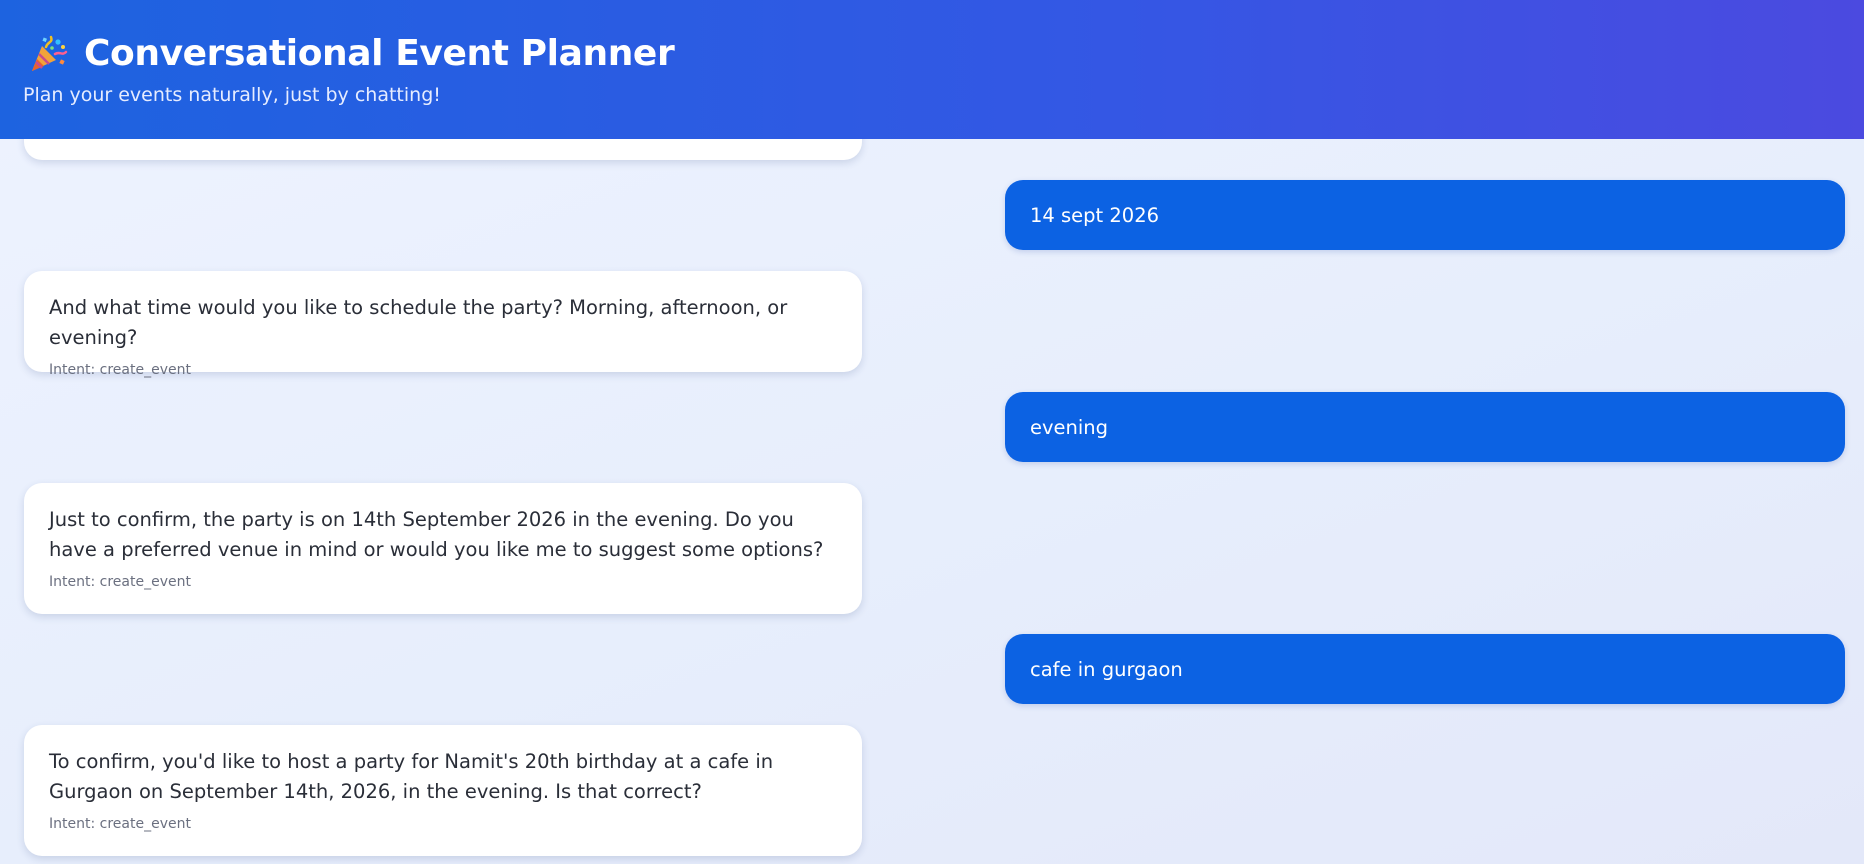 This screenshot has height=864, width=1864. Describe the element at coordinates (1425, 669) in the screenshot. I see `user-message: cafe in gurgaon` at that location.